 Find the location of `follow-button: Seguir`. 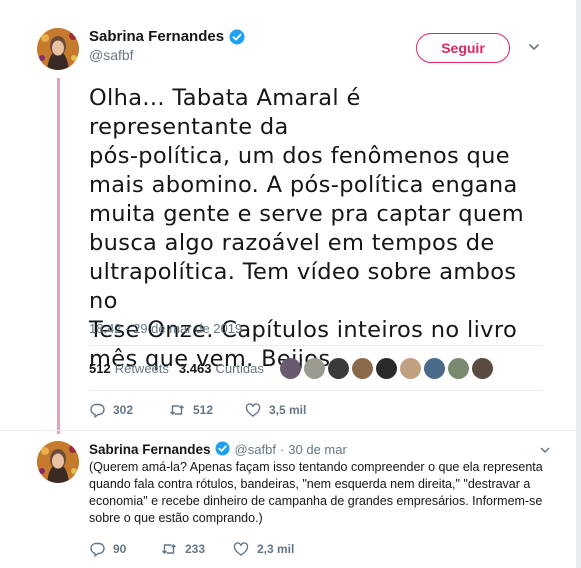

follow-button: Seguir is located at coordinates (463, 48).